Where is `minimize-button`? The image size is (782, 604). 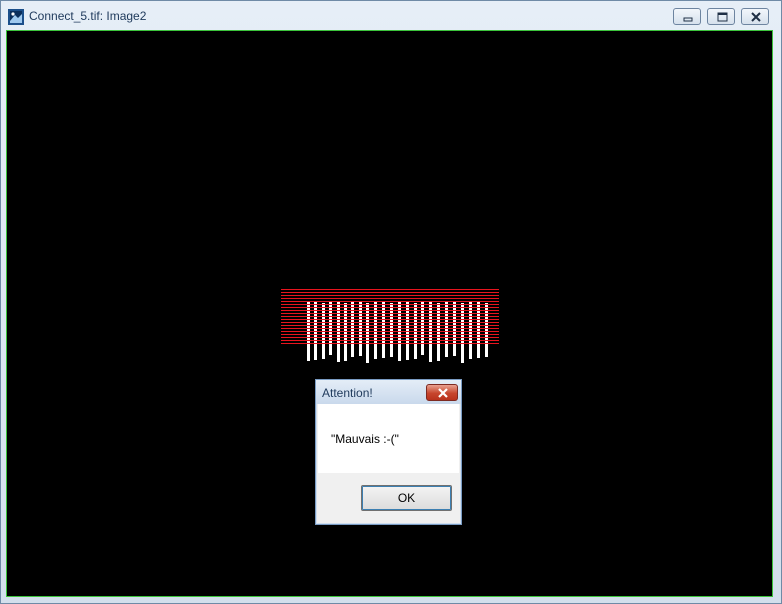 minimize-button is located at coordinates (687, 16).